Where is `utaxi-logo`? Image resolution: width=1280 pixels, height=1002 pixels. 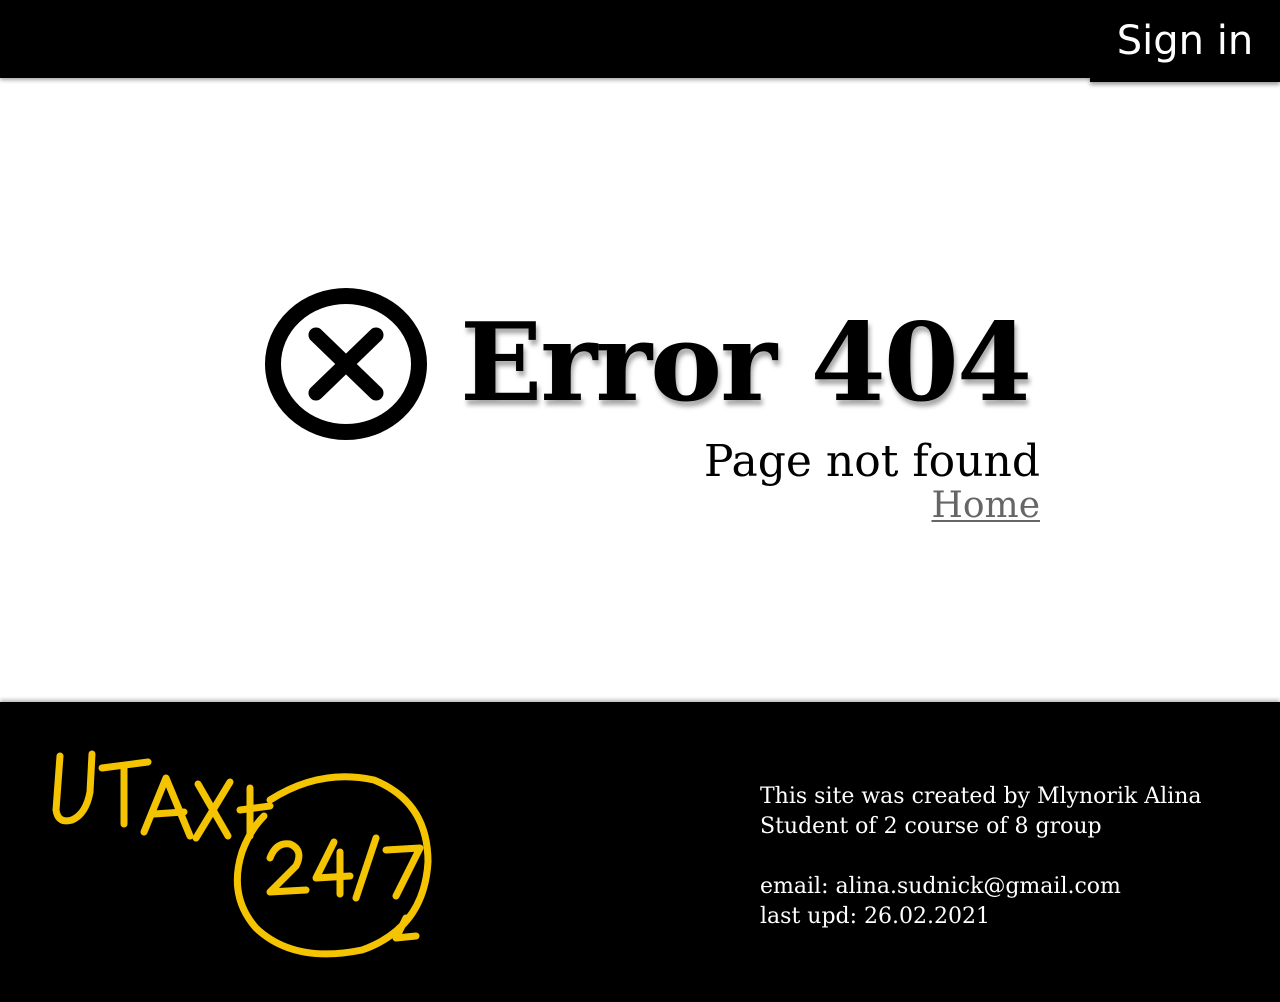 utaxi-logo is located at coordinates (242, 854).